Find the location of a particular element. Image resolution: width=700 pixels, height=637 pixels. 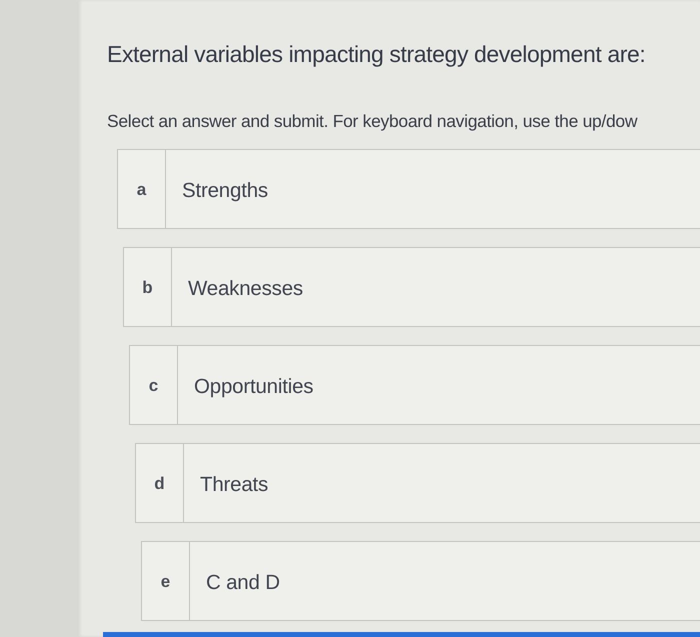

option-letter: d is located at coordinates (159, 484).